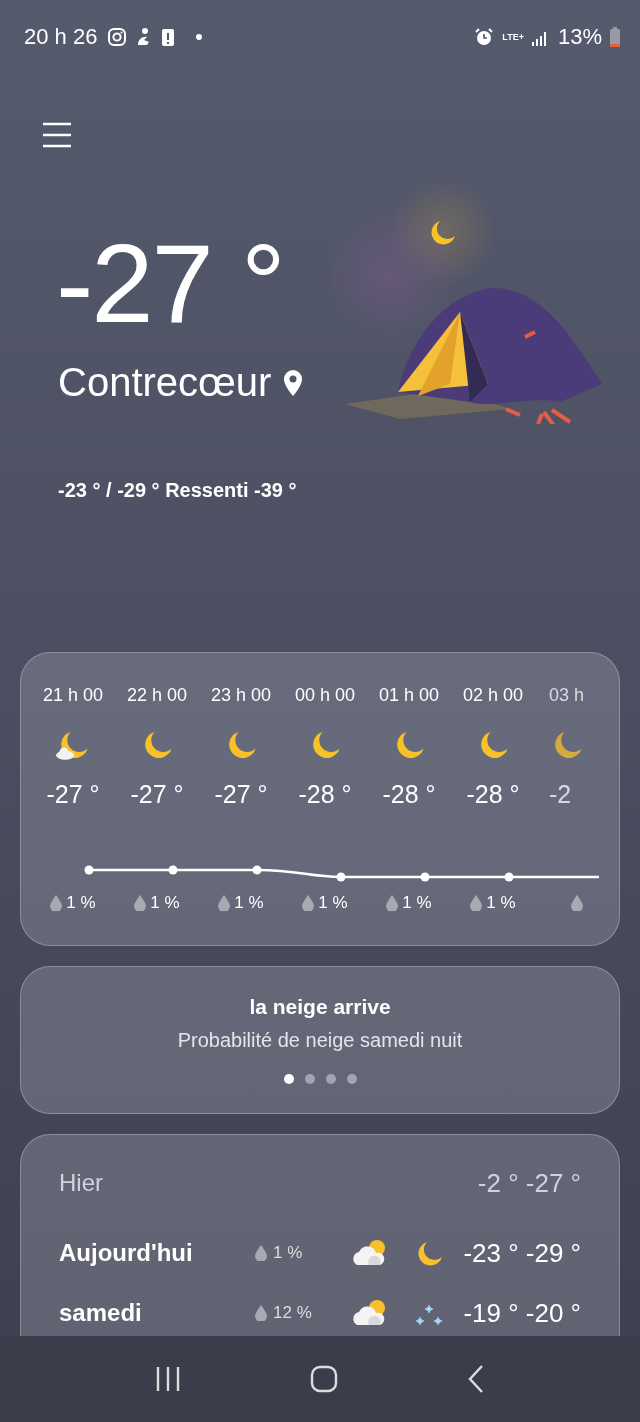 This screenshot has height=1422, width=640. What do you see at coordinates (177, 490) in the screenshot?
I see `temperature-range: -23 ° / -29 ° Ressenti -39 °` at bounding box center [177, 490].